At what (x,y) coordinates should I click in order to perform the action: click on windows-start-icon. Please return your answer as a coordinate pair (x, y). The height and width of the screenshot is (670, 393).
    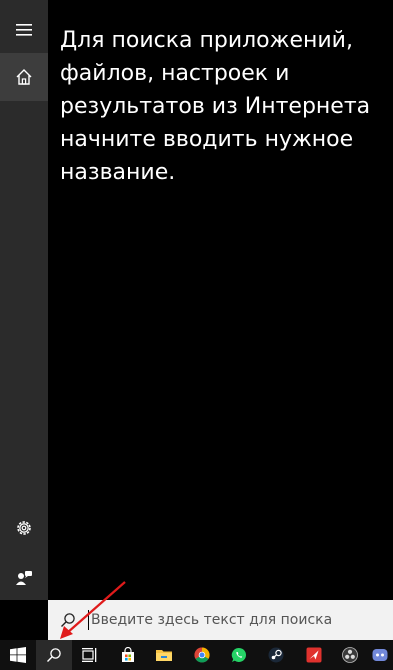
    Looking at the image, I should click on (18, 655).